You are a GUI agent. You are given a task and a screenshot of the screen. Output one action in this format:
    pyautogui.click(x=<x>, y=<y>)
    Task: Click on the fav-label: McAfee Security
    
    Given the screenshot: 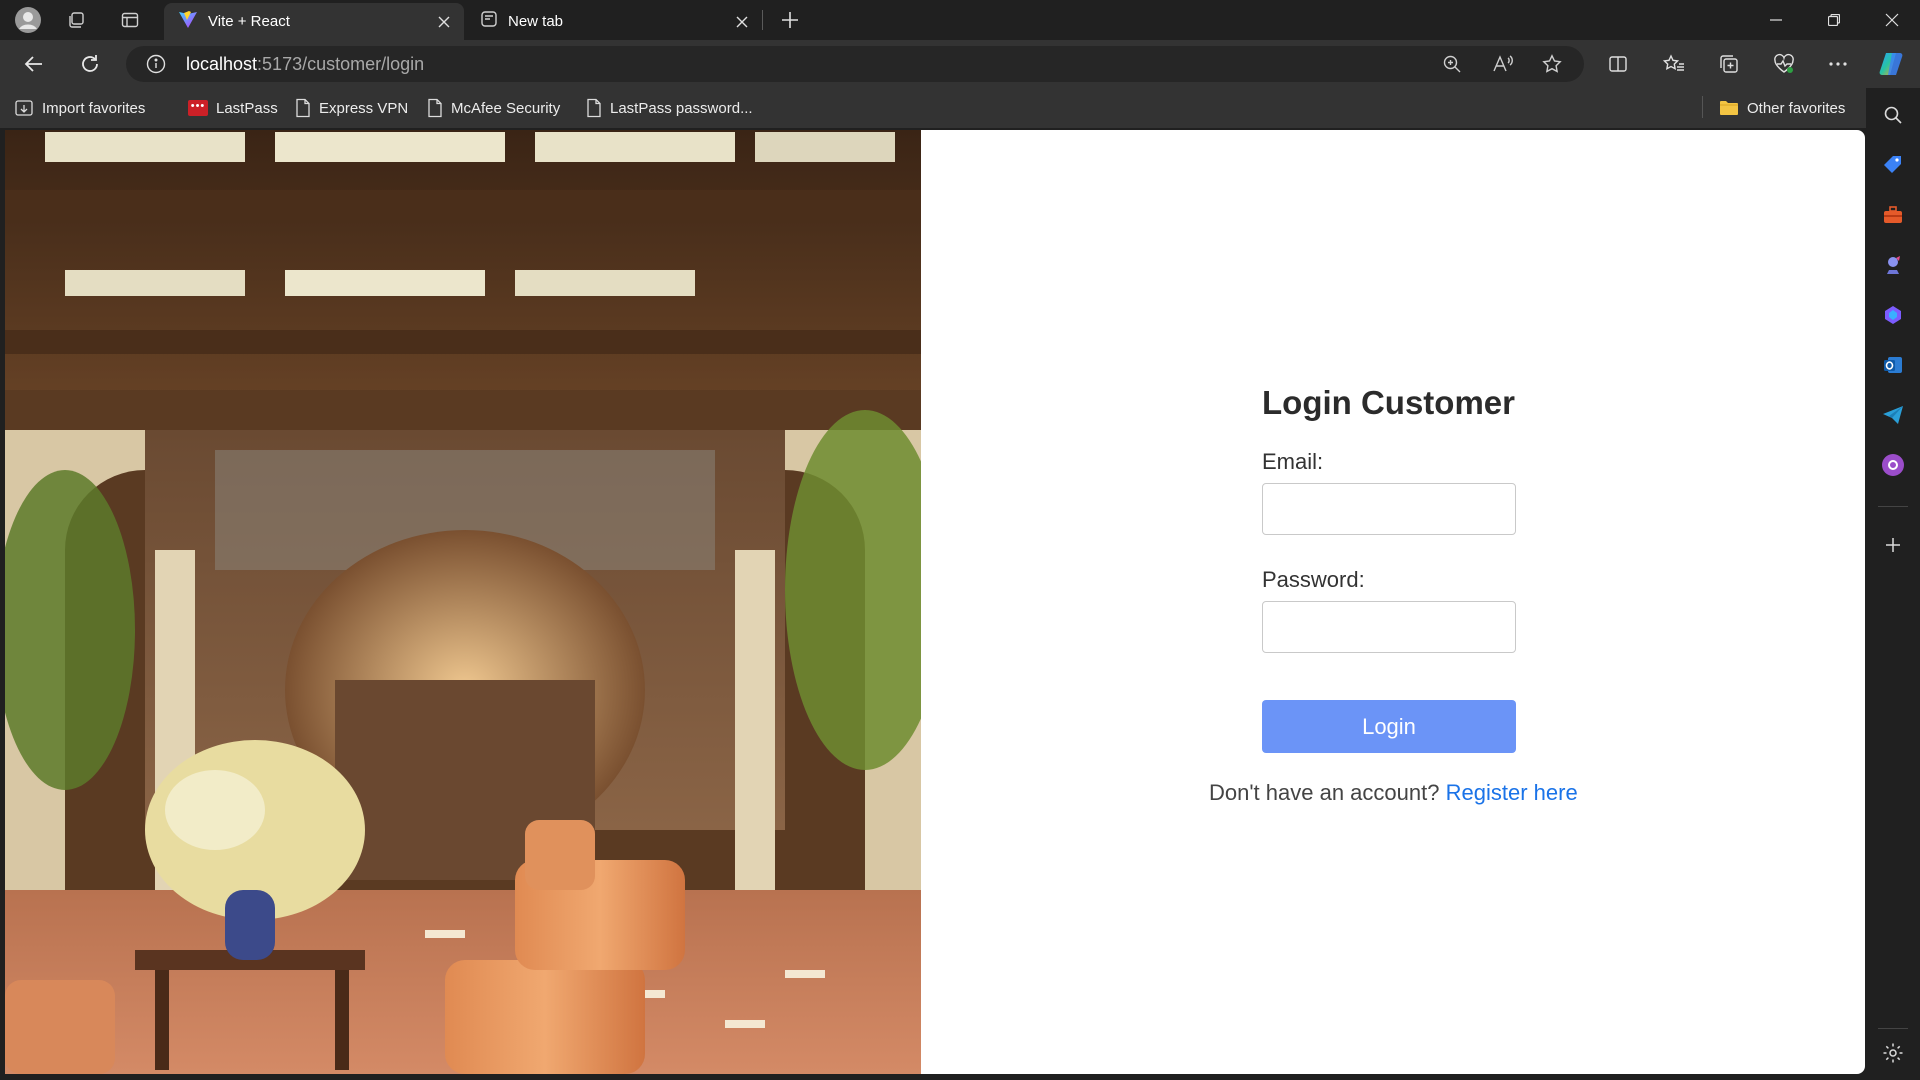 What is the action you would take?
    pyautogui.click(x=506, y=108)
    